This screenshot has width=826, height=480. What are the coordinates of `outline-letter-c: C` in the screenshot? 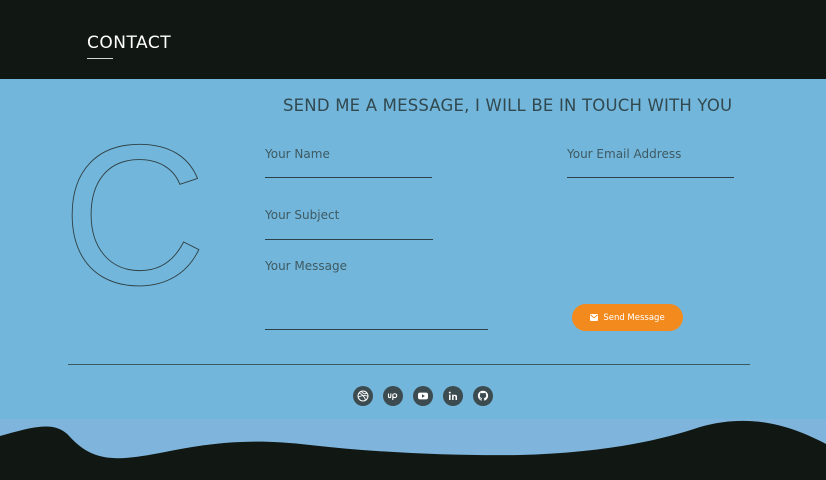 It's located at (137, 212).